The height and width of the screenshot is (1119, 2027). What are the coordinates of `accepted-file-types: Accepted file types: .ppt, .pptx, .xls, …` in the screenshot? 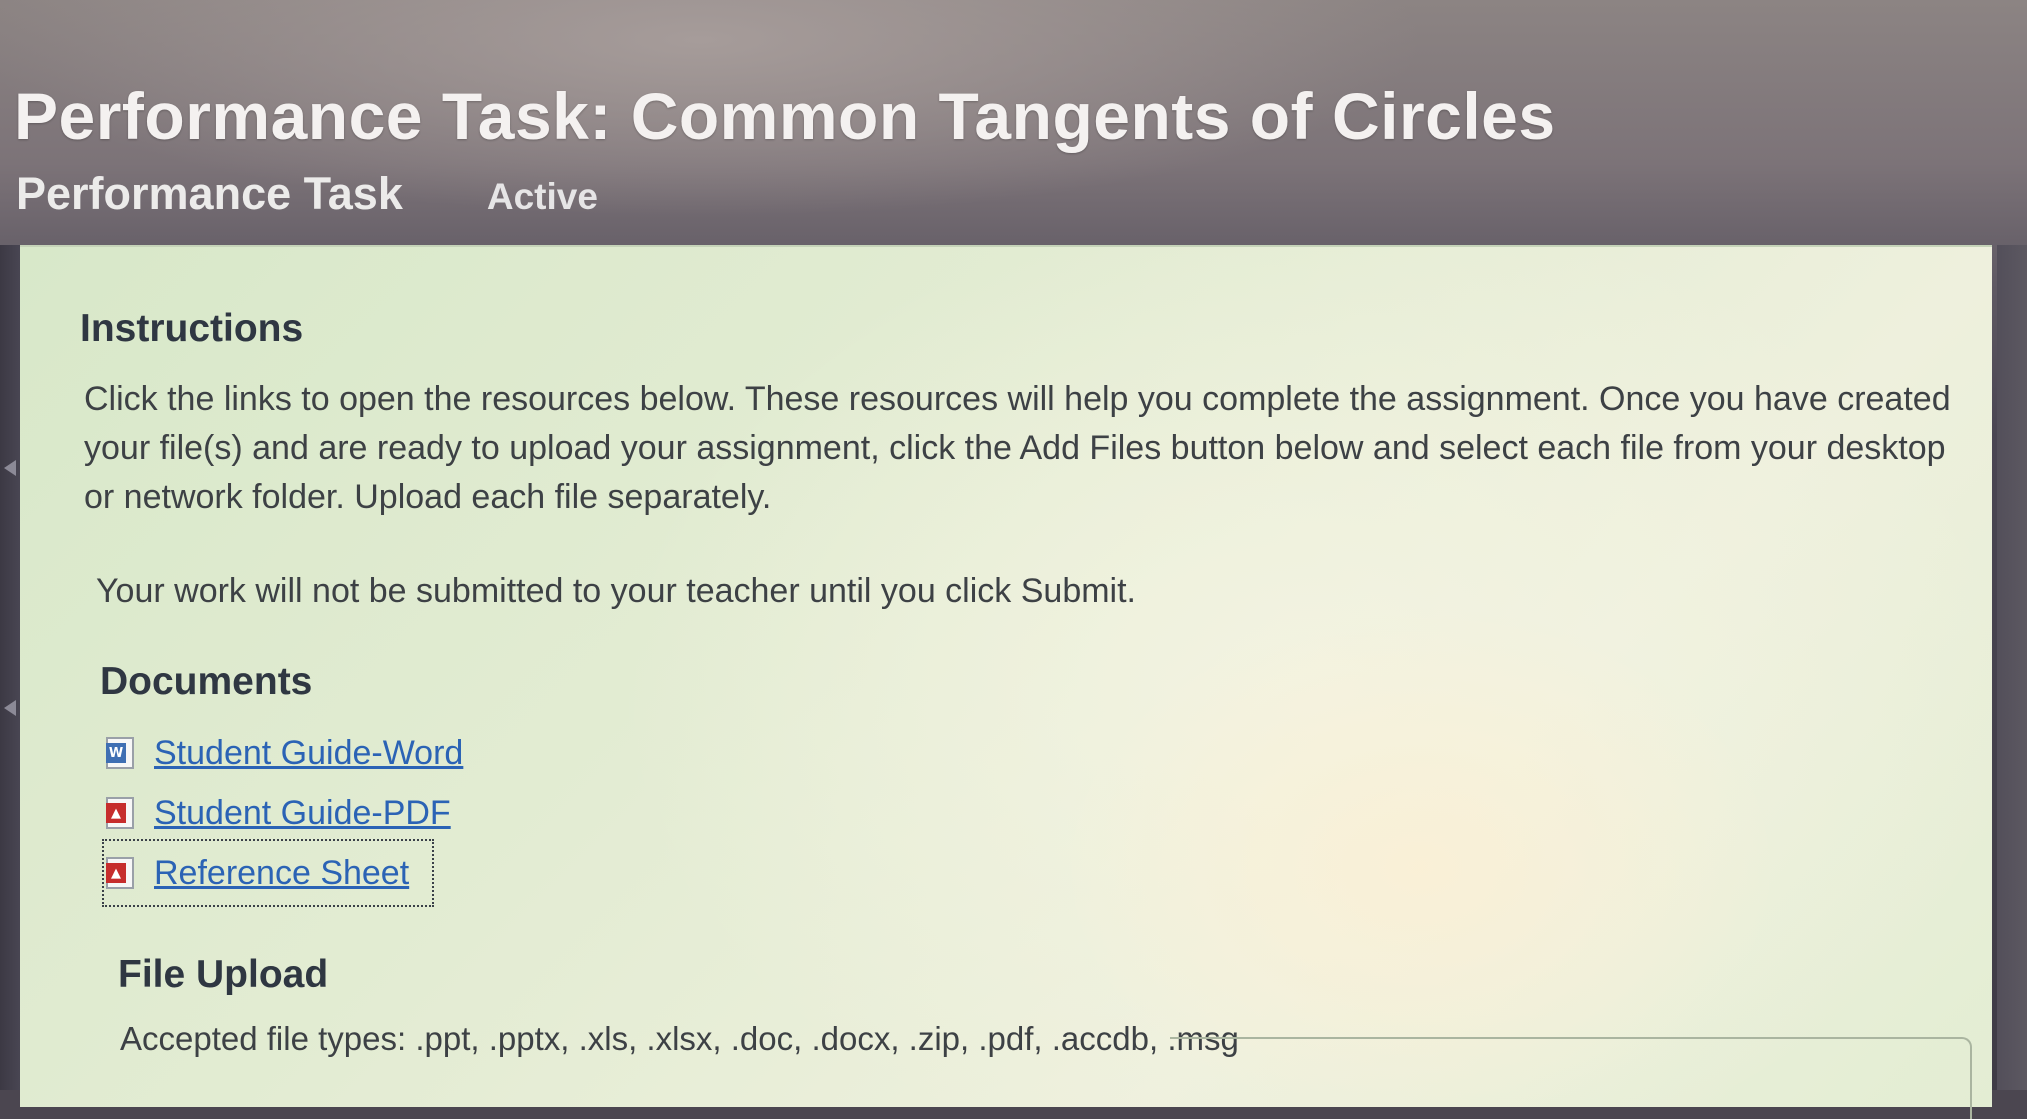 It's located at (679, 1038).